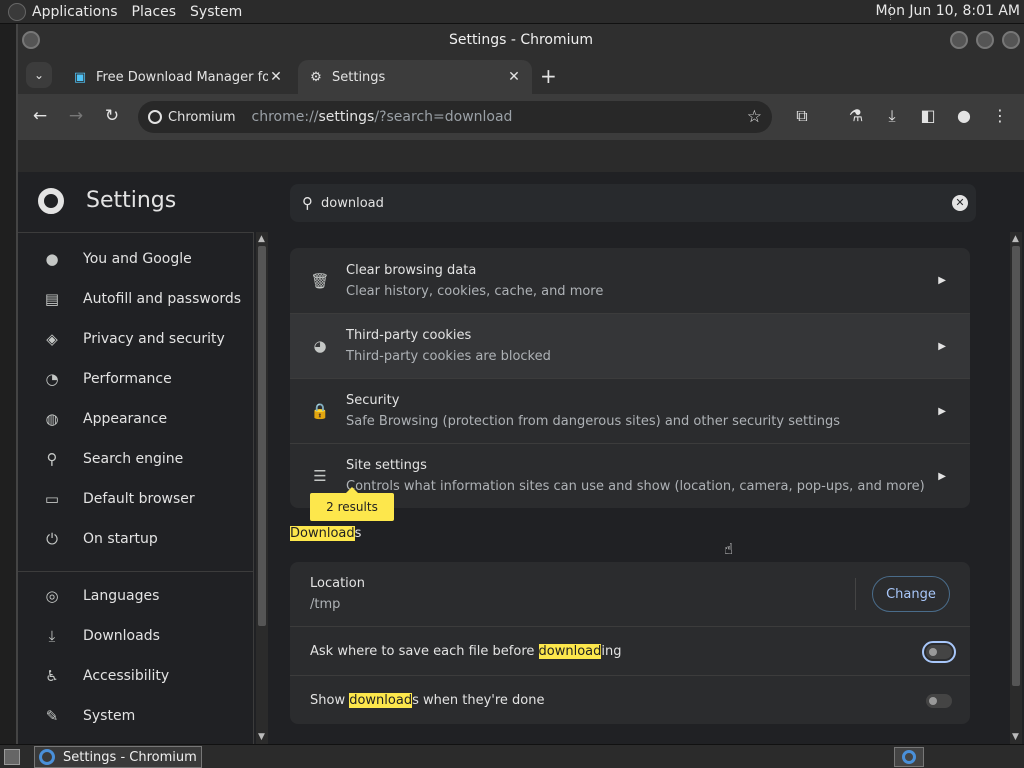 The width and height of the screenshot is (1024, 768). Describe the element at coordinates (121, 596) in the screenshot. I see `sidebar-item-label: Languages` at that location.